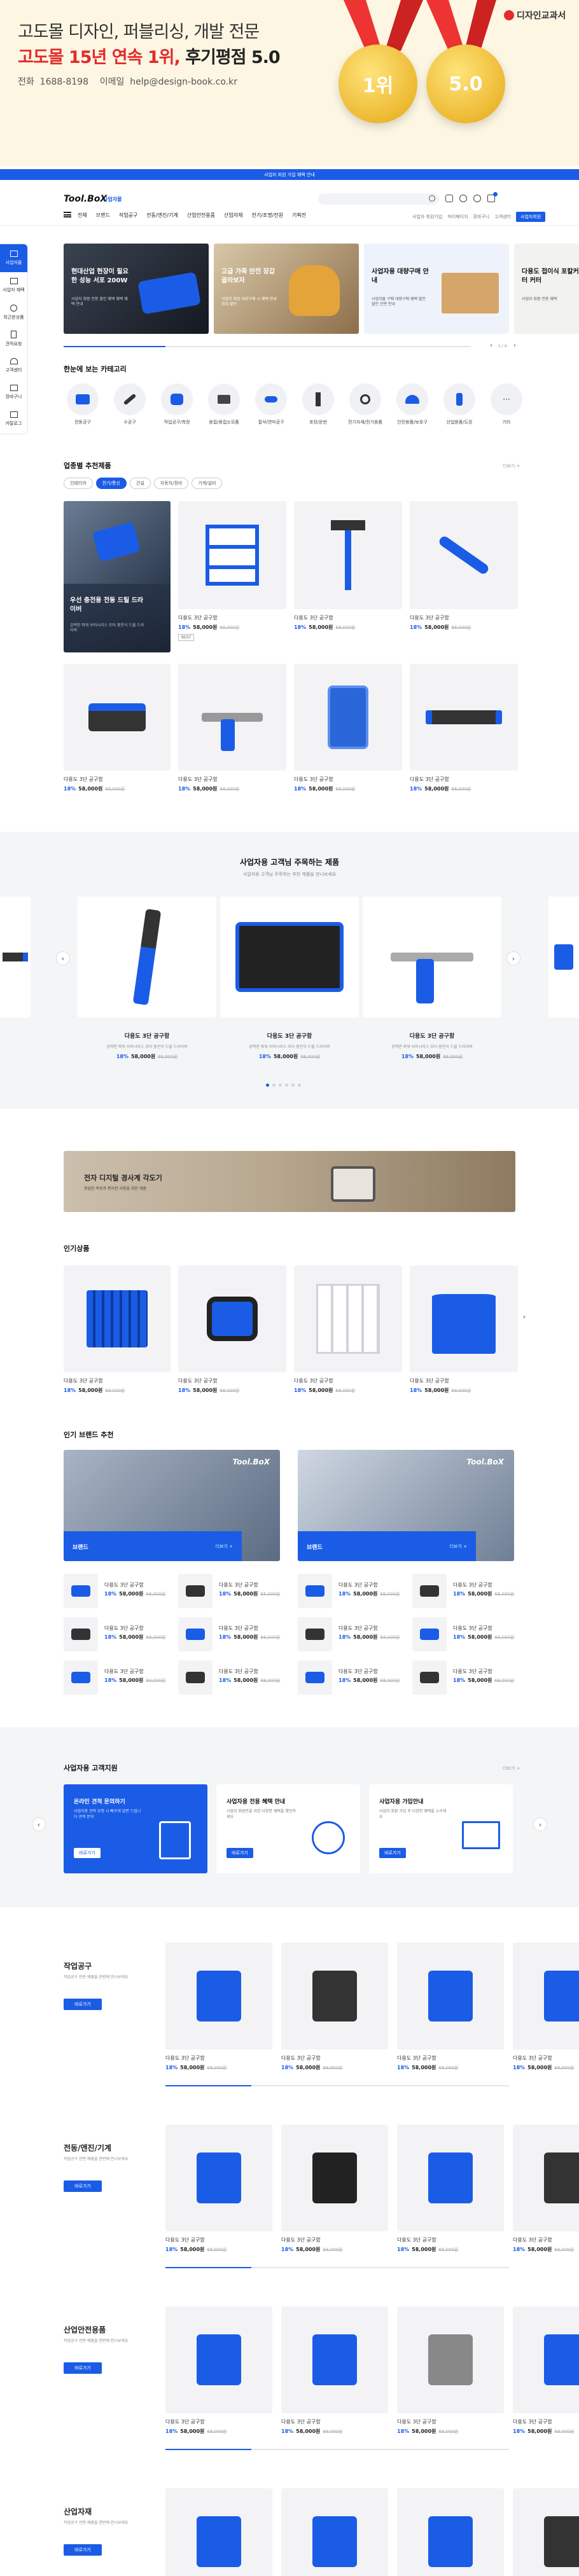 Image resolution: width=579 pixels, height=2576 pixels. I want to click on hero-prev-icon: ‹, so click(491, 345).